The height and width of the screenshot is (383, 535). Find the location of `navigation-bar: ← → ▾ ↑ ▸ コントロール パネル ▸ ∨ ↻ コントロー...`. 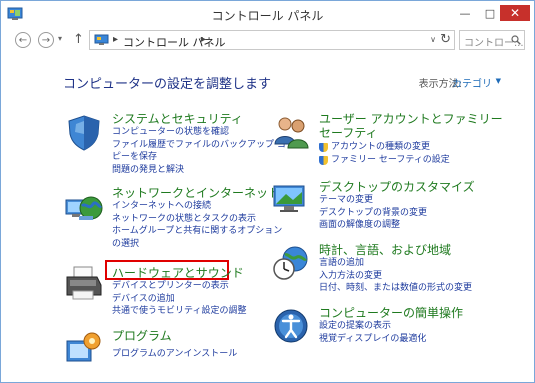

navigation-bar: ← → ▾ ↑ ▸ コントロール パネル ▸ ∨ ↻ コントロー... is located at coordinates (267, 41).